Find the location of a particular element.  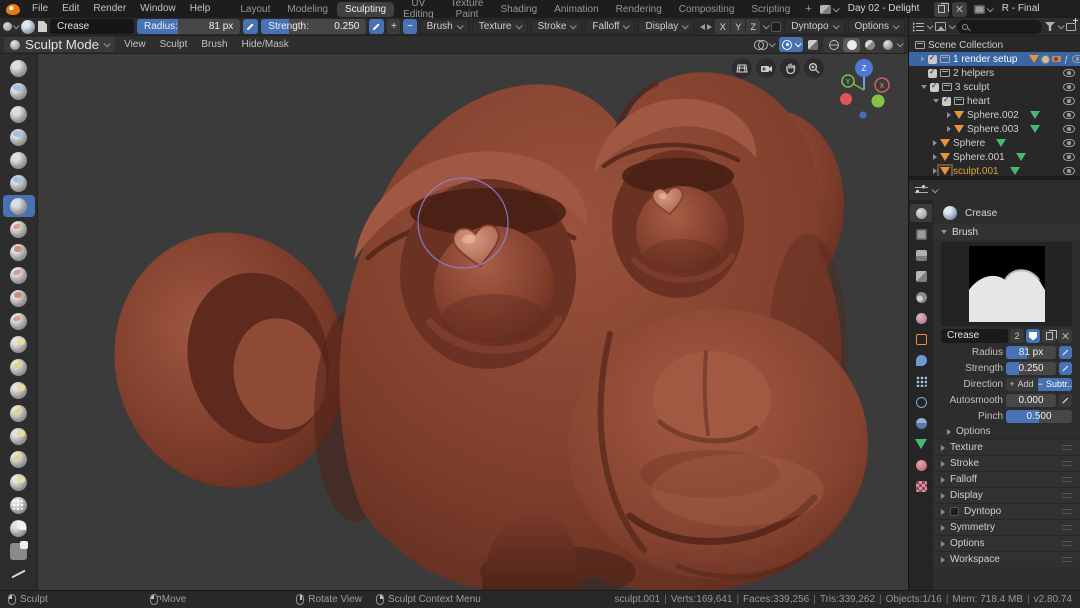

dropdown-stroke: Stroke is located at coordinates (556, 26).